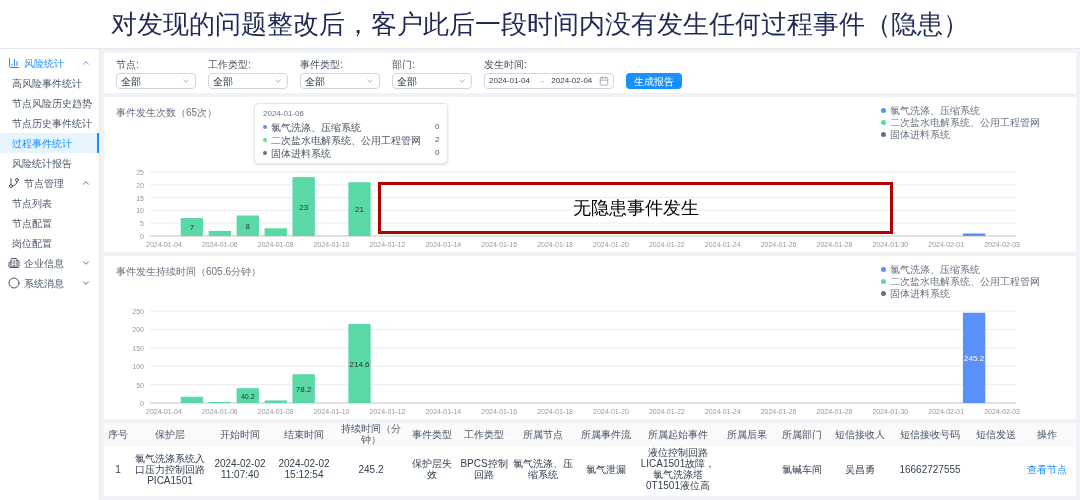 Image resolution: width=1080 pixels, height=500 pixels. Describe the element at coordinates (301, 153) in the screenshot. I see `tooltip-label: 固体进料系统` at that location.